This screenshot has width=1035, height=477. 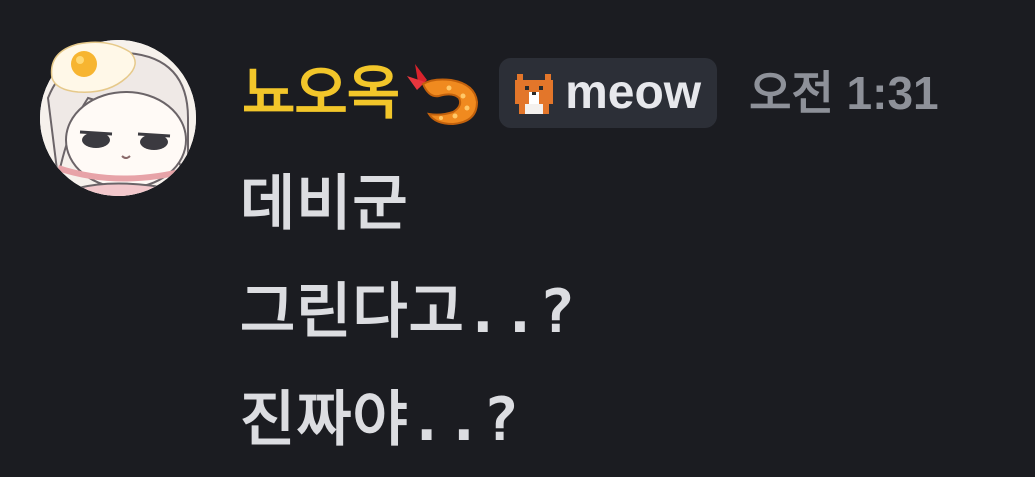 I want to click on pixel-cat-icon, so click(x=534, y=93).